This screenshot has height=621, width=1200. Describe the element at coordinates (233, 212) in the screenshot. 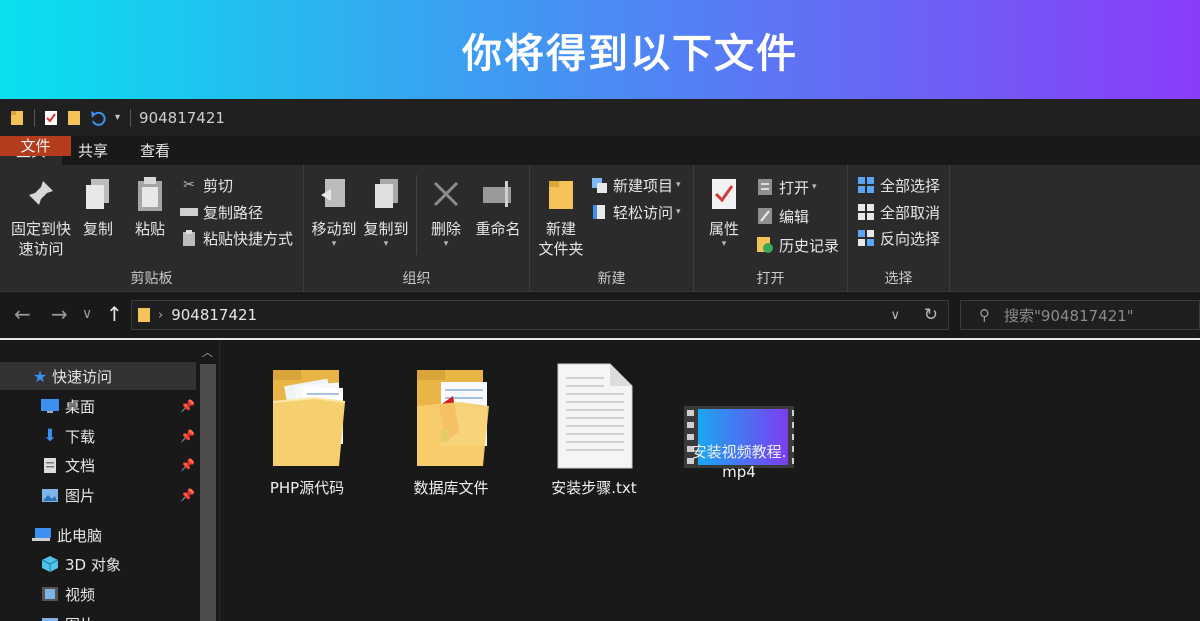

I see `copy-path-label: 复制路径` at that location.